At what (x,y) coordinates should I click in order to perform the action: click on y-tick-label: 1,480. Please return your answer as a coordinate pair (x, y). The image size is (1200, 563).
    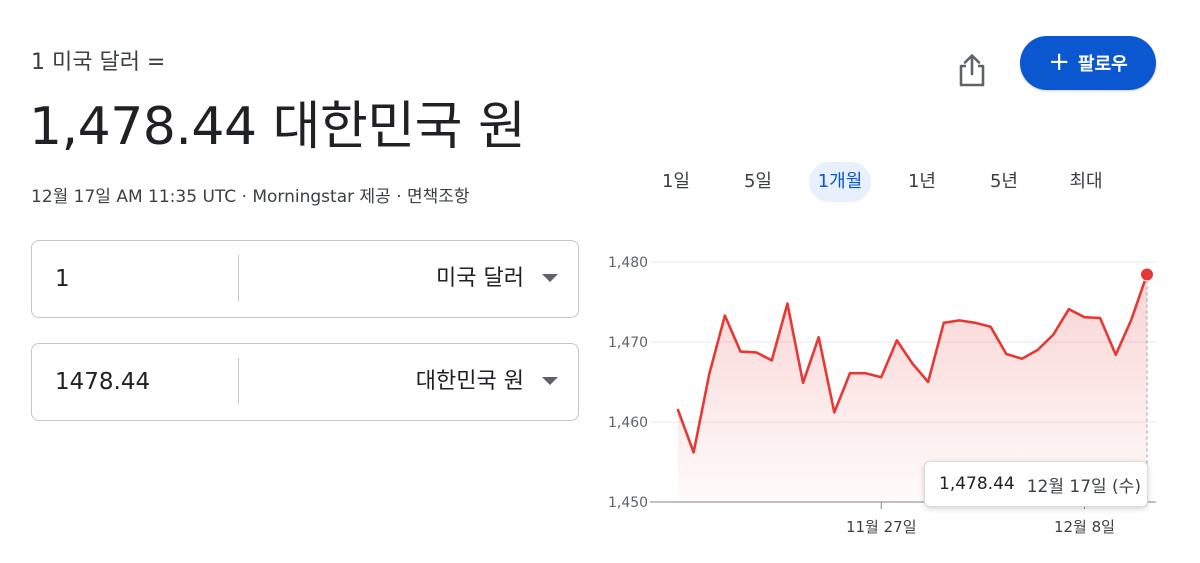
    Looking at the image, I should click on (628, 263).